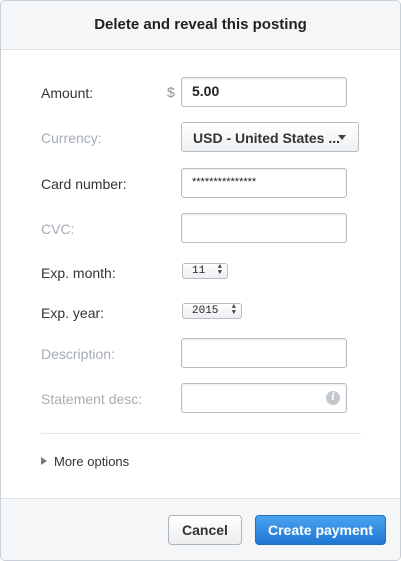  I want to click on dialog-footer: Cancel Create payment, so click(200, 529).